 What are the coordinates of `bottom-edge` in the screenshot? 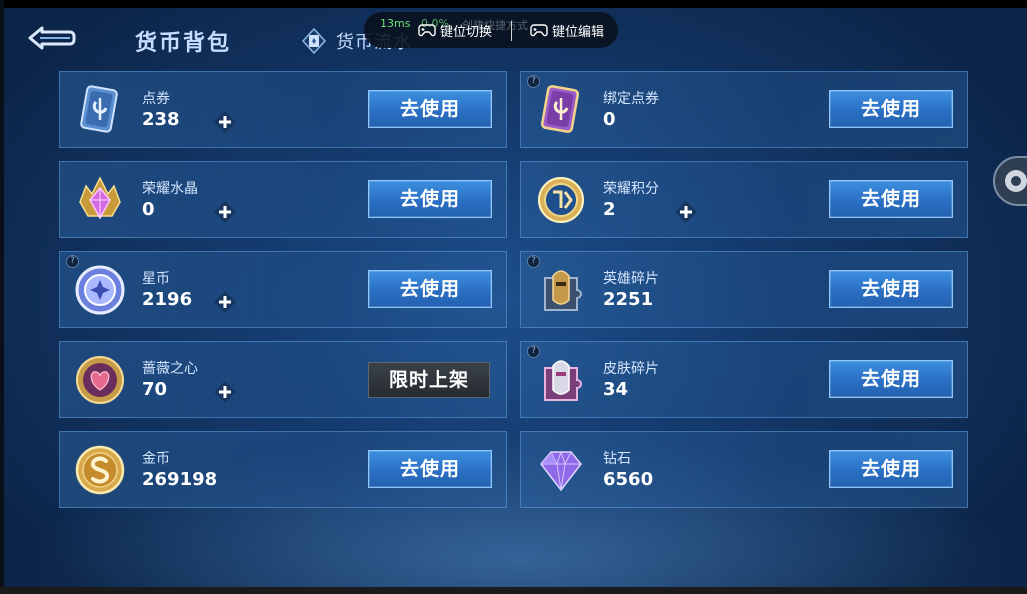 It's located at (513, 590).